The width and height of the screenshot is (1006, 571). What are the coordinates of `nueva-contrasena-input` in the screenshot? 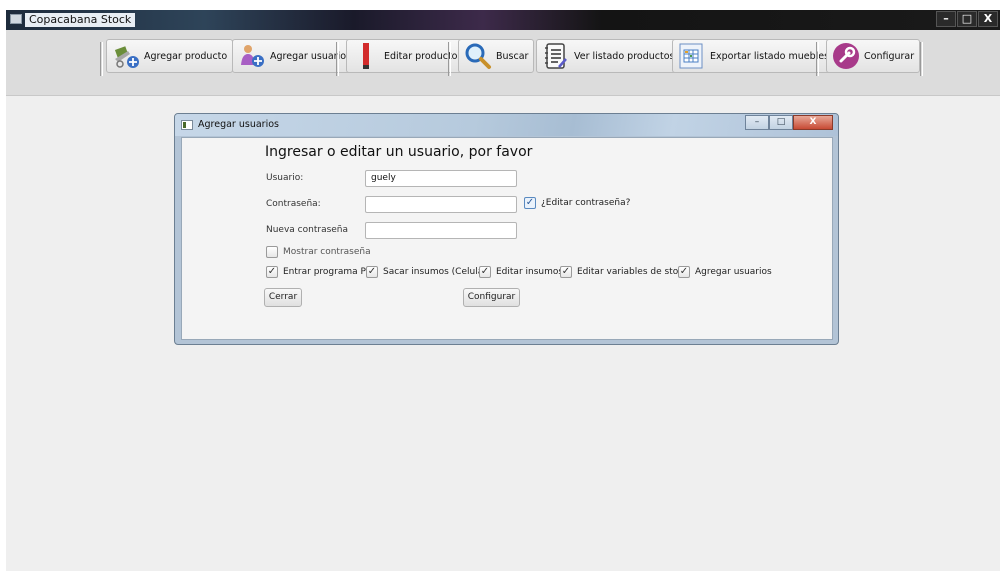 It's located at (441, 230).